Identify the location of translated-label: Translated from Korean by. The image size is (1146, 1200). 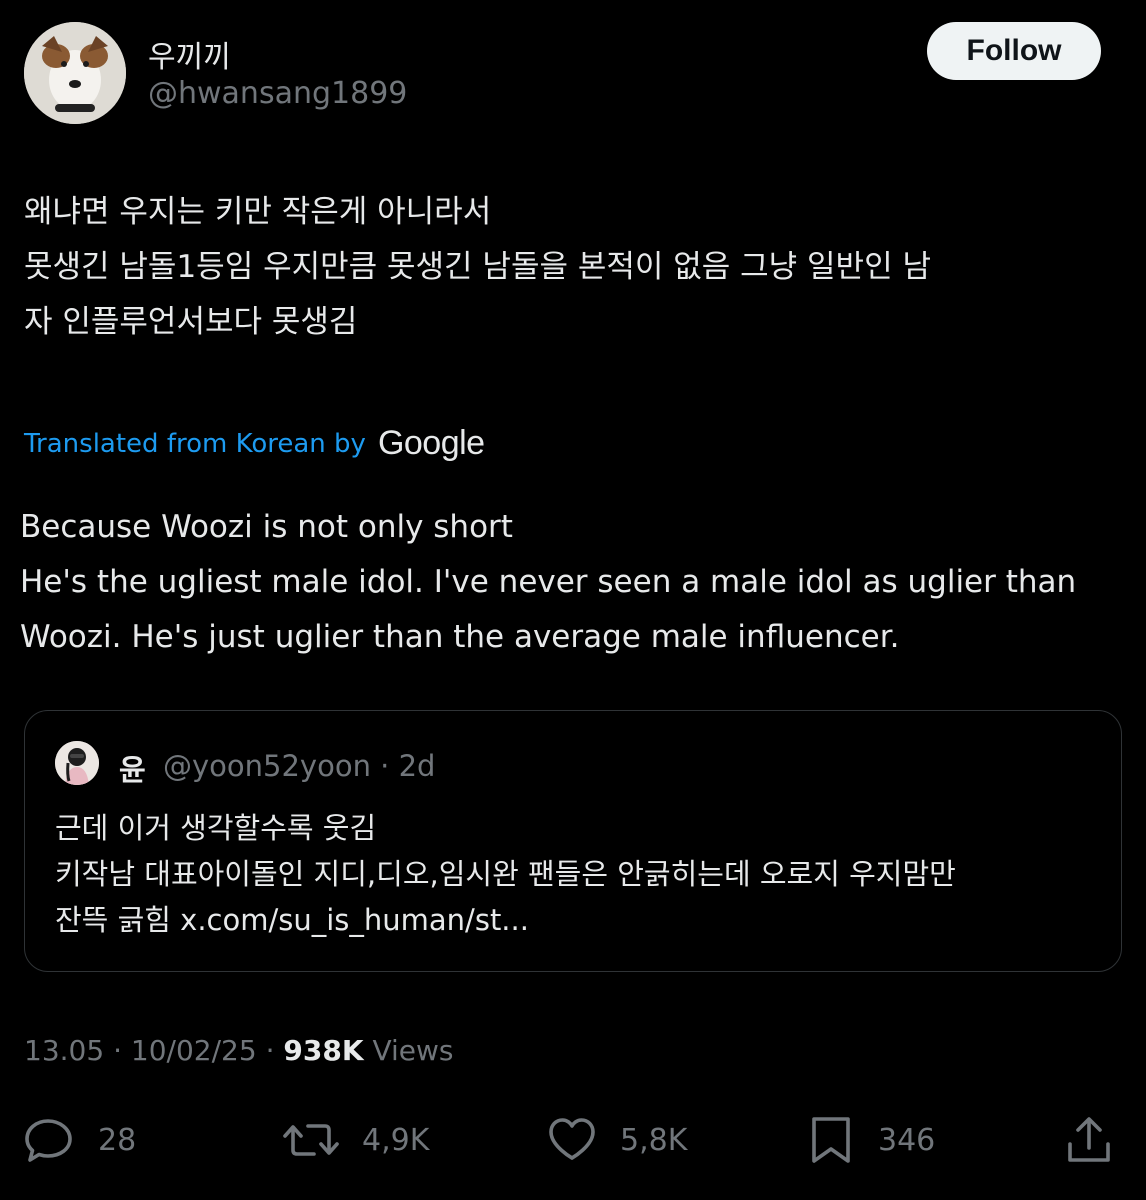
(195, 444).